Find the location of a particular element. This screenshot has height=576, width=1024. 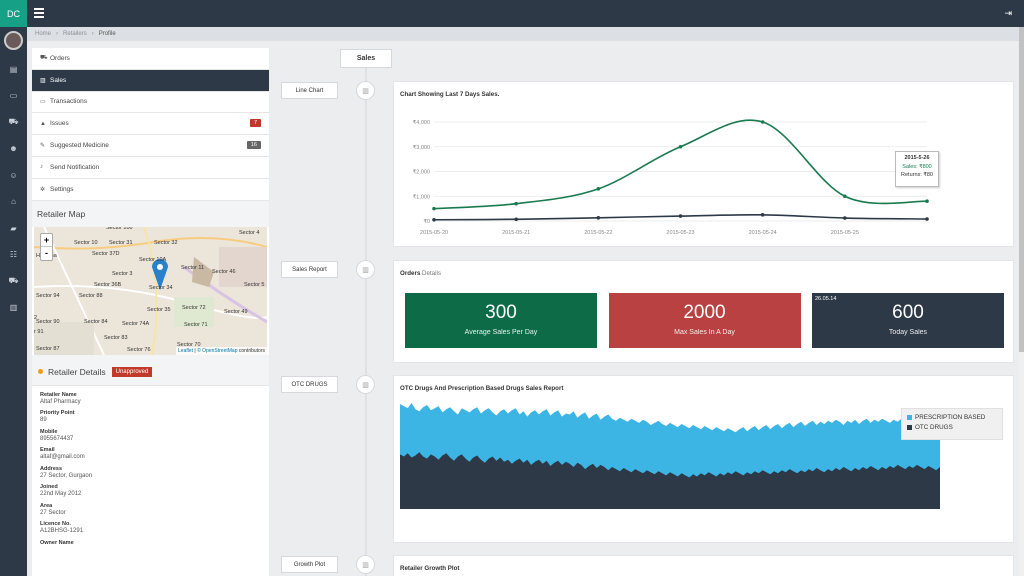

nav-item-orders: ⛟ Orders is located at coordinates (150, 59).